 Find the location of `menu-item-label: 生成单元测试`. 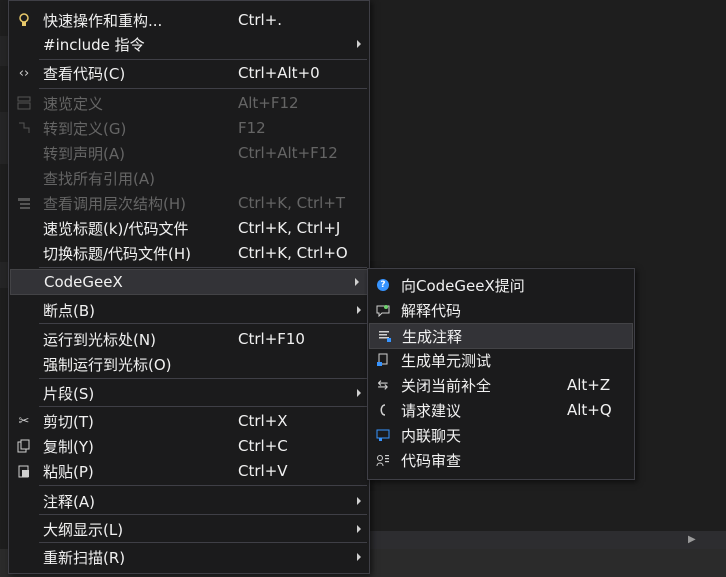

menu-item-label: 生成单元测试 is located at coordinates (446, 360).